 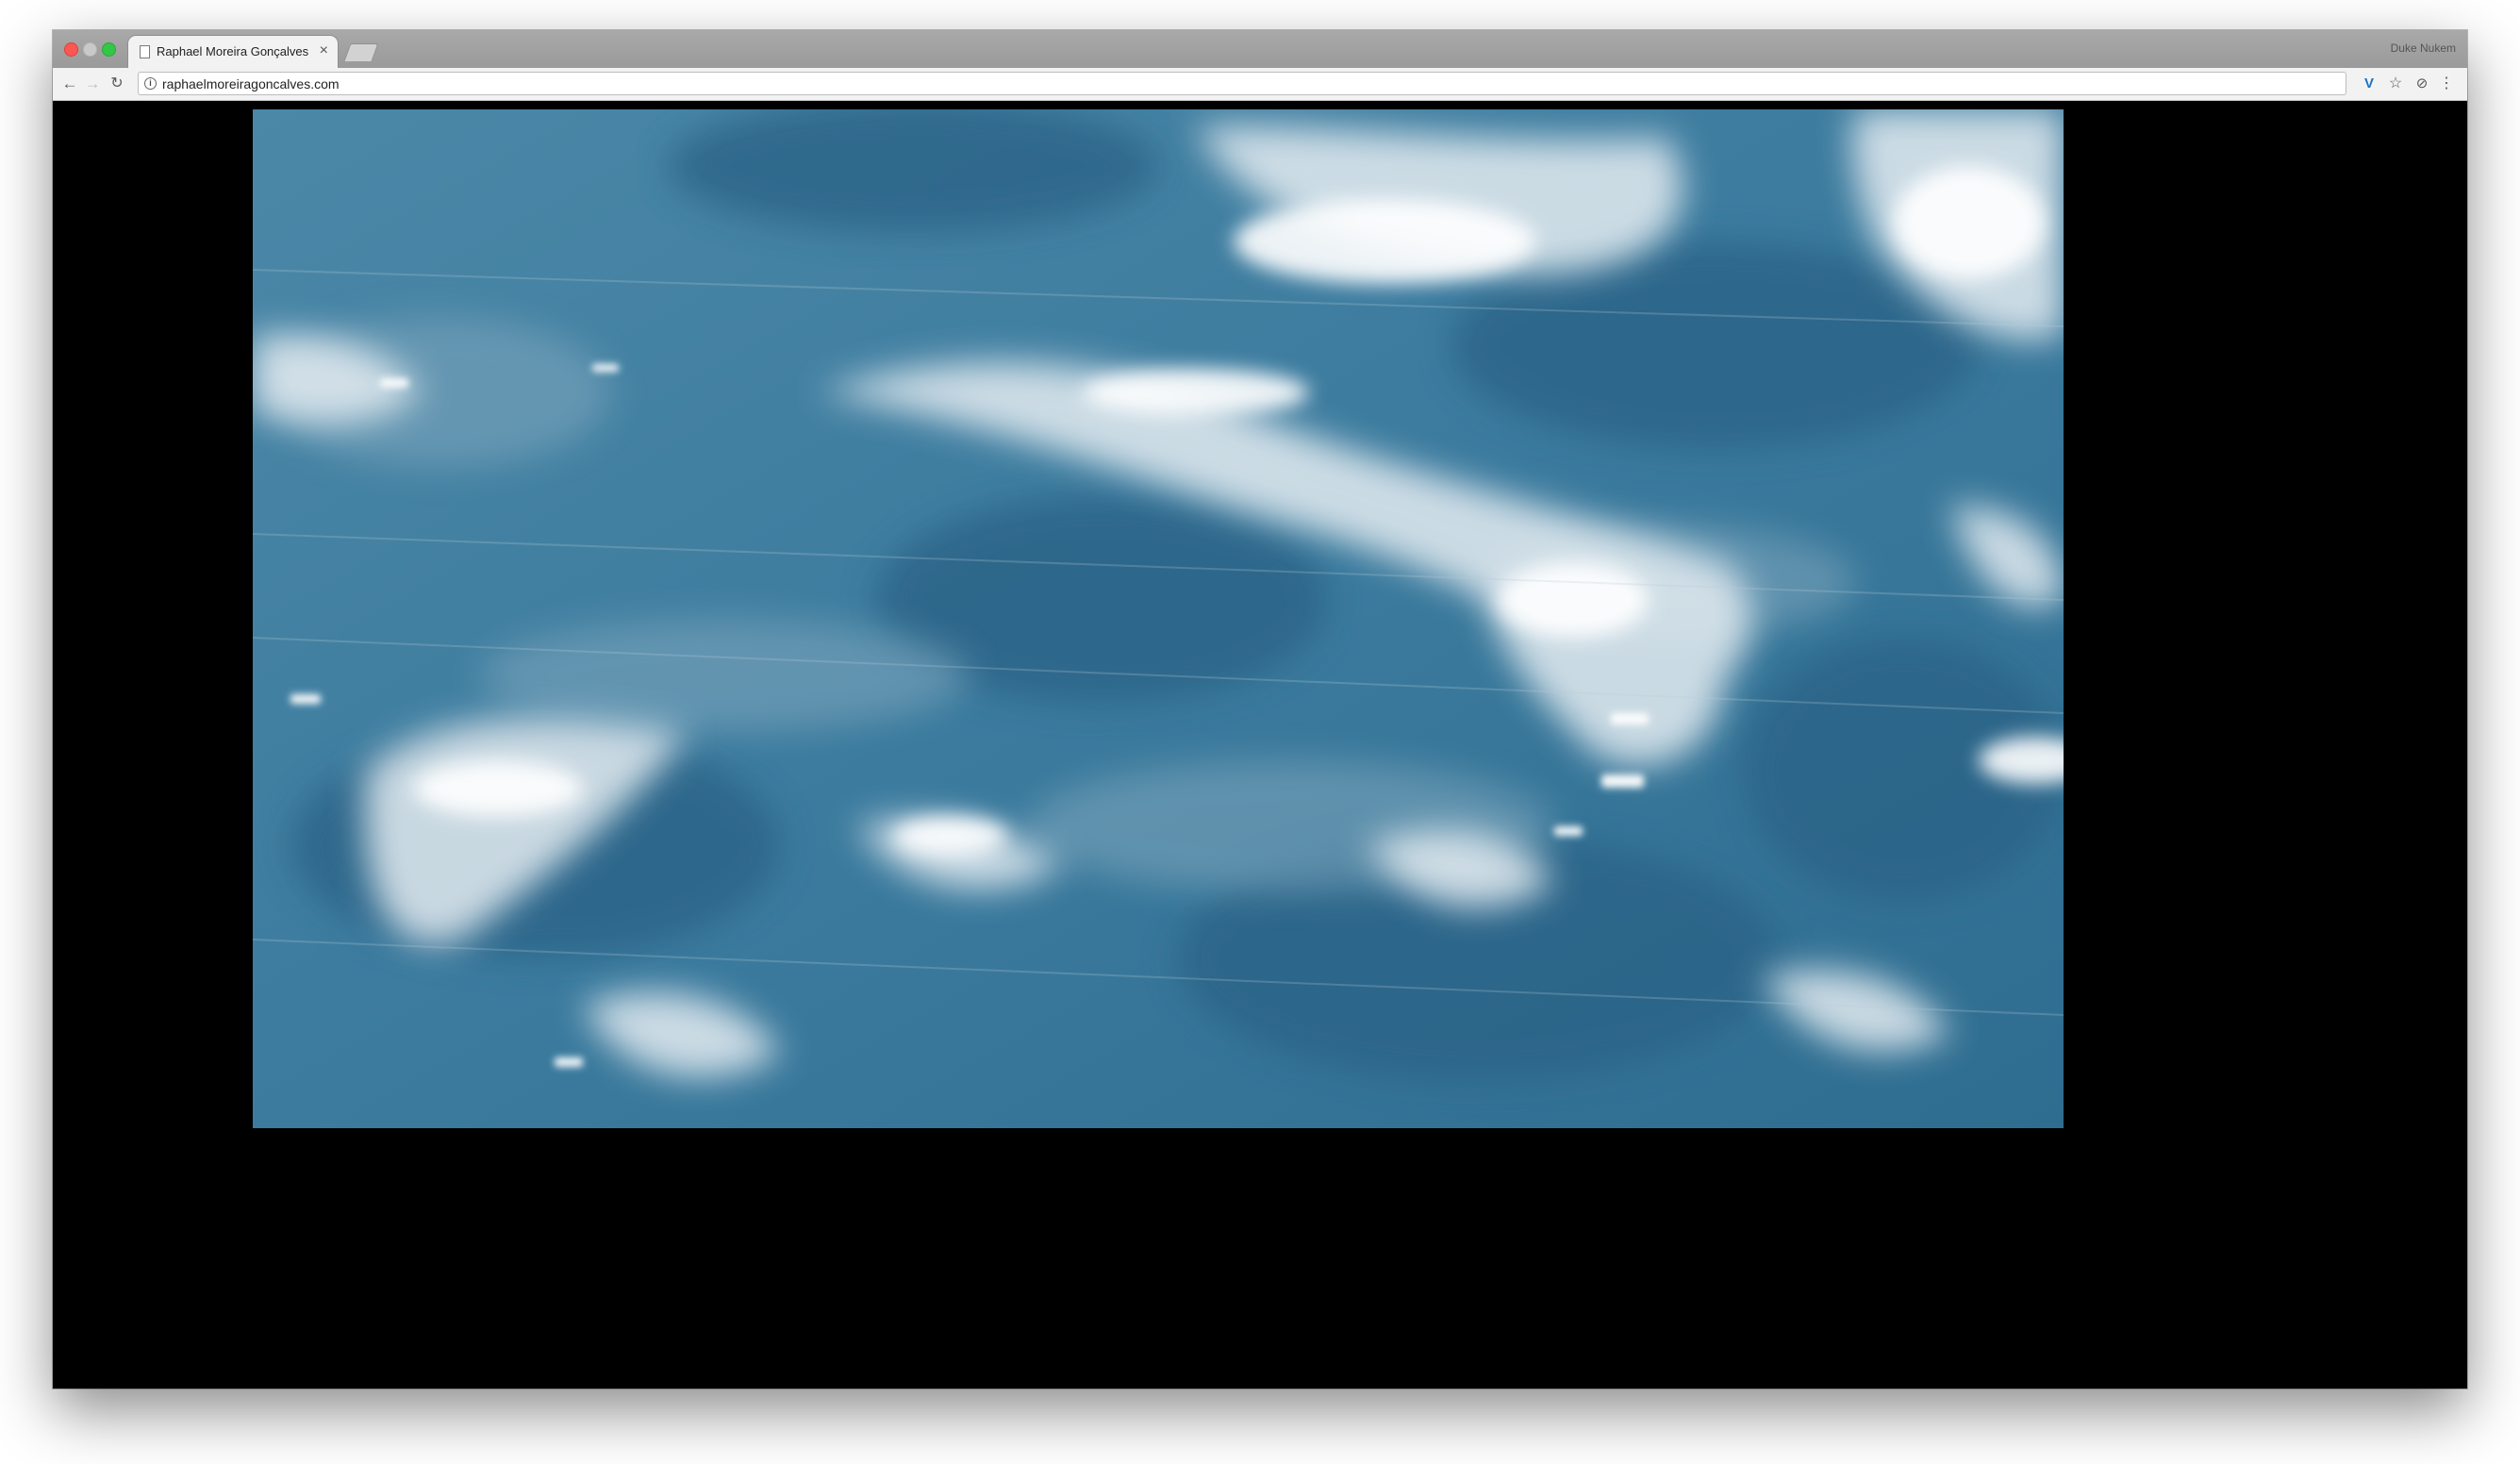 I want to click on url-text: raphaelmoreiragoncalves.com, so click(x=251, y=84).